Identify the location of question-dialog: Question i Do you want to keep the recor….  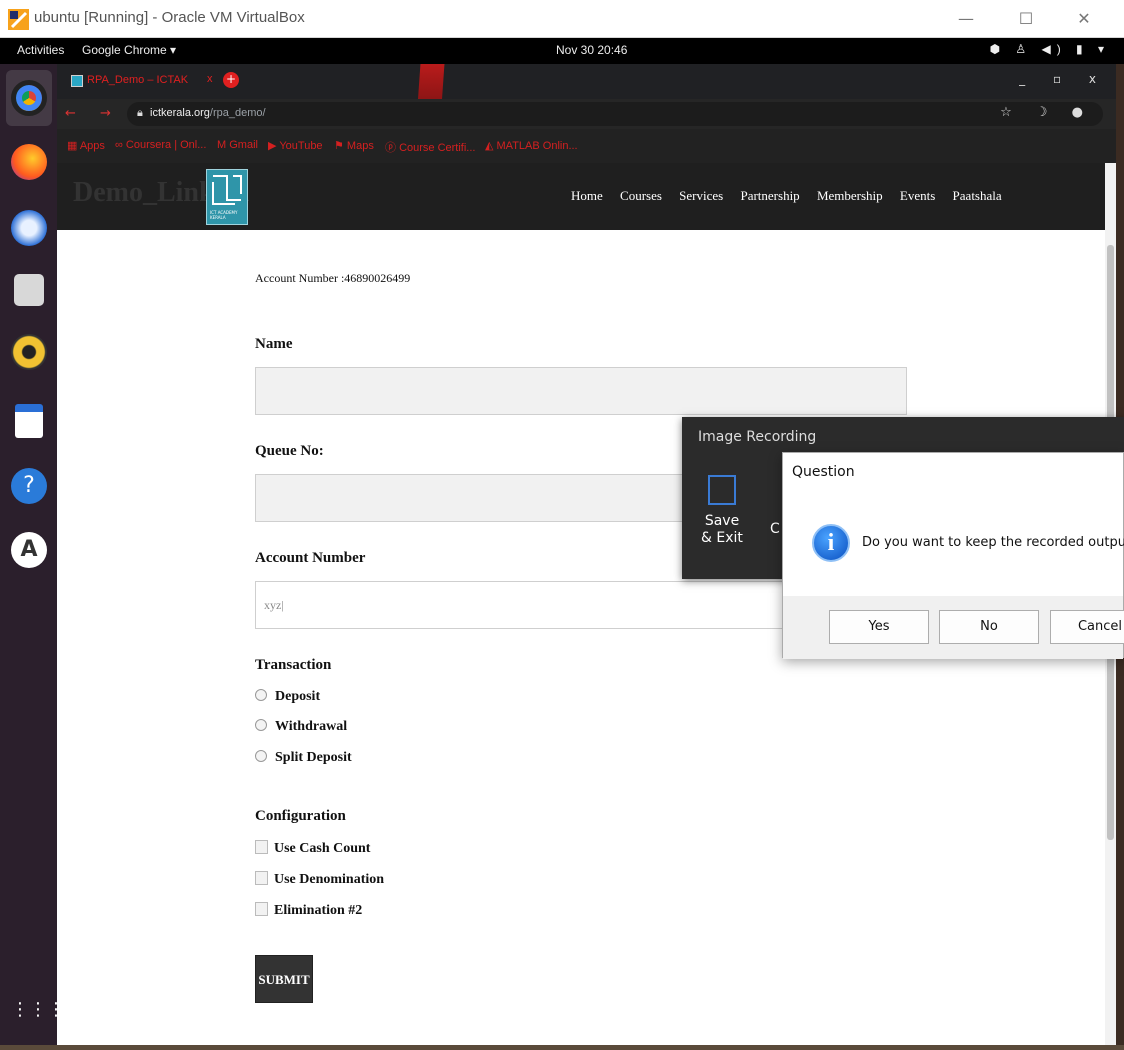
(953, 555).